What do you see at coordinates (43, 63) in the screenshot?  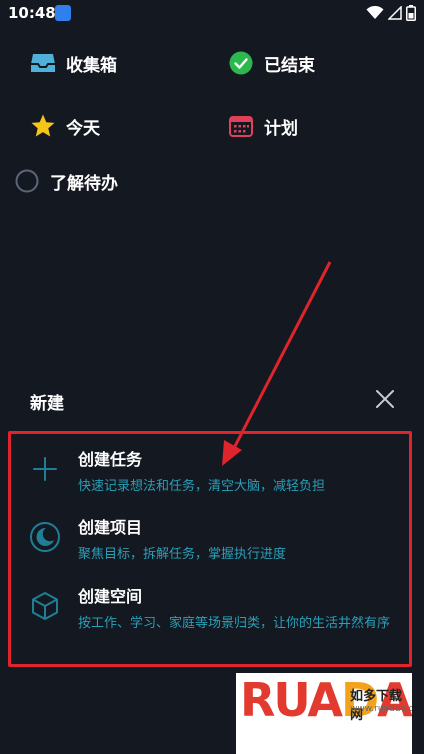 I see `inbox-icon` at bounding box center [43, 63].